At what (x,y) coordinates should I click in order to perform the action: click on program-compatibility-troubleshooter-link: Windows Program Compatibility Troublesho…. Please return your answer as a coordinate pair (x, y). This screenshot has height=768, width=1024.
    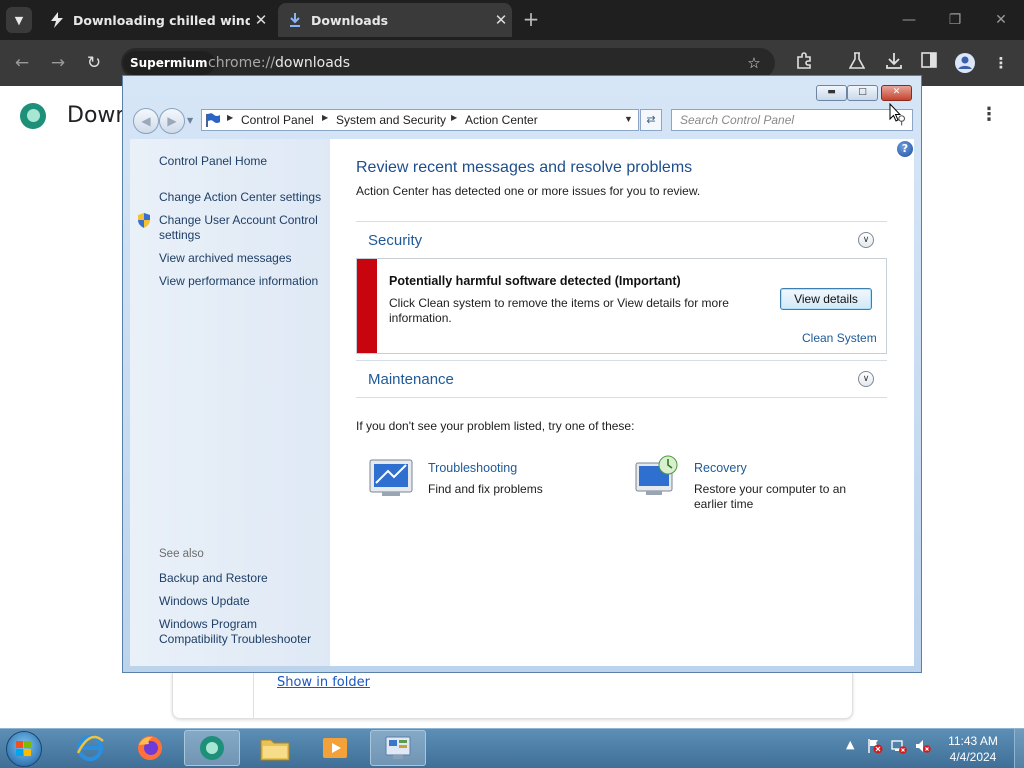
    Looking at the image, I should click on (241, 632).